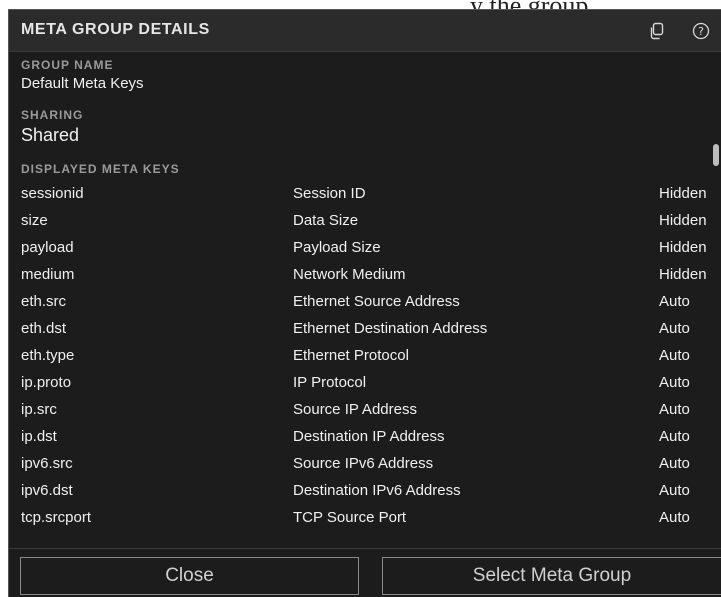 This screenshot has height=597, width=721. What do you see at coordinates (355, 409) in the screenshot?
I see `meta-key-description: Source IP Address` at bounding box center [355, 409].